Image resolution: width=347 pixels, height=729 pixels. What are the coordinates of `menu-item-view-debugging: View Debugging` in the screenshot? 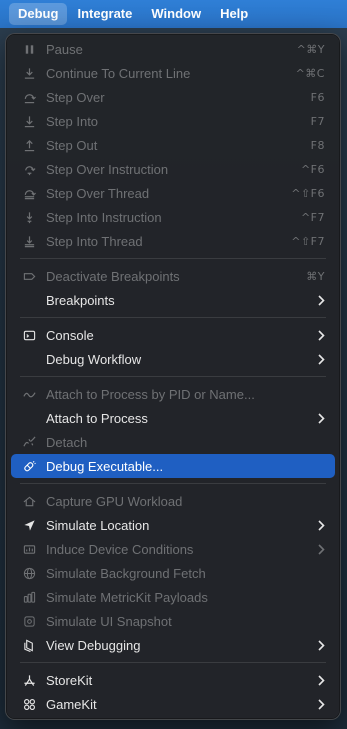 It's located at (173, 645).